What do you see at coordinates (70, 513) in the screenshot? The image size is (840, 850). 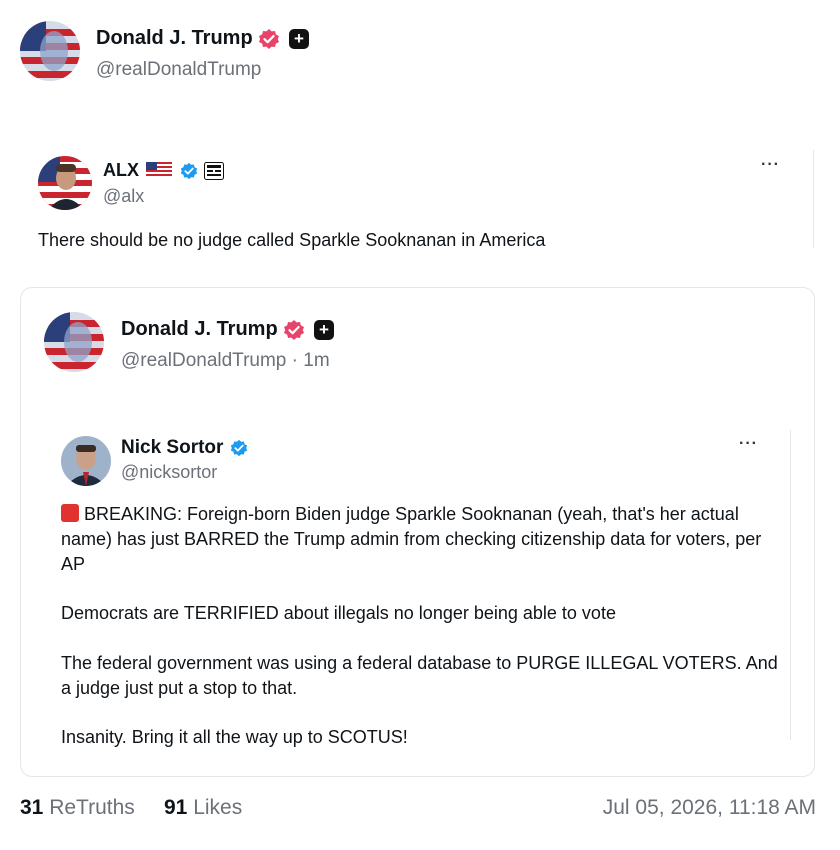 I see `alert-siren-icon: 🚨` at bounding box center [70, 513].